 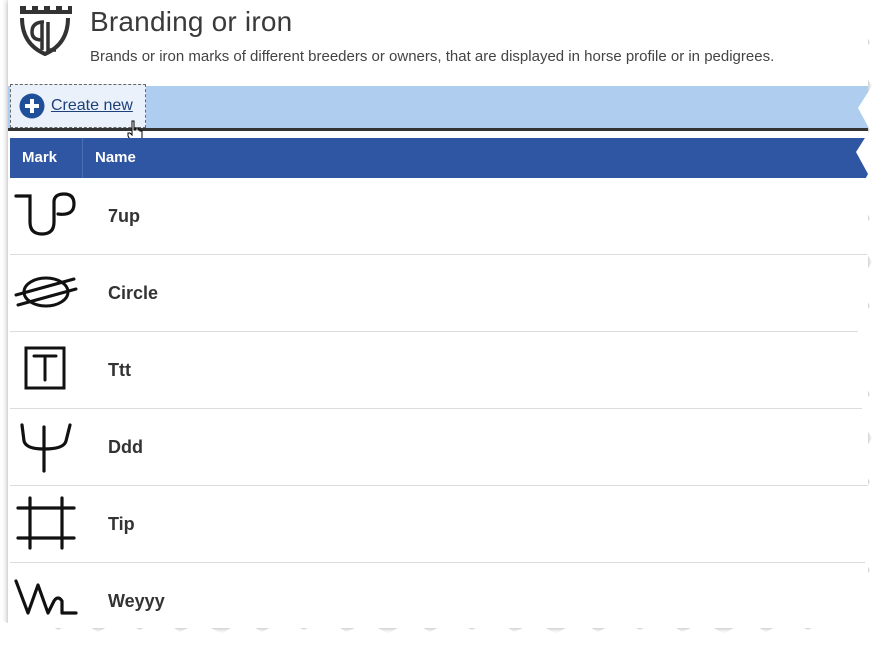 I want to click on column-separator, so click(x=82, y=158).